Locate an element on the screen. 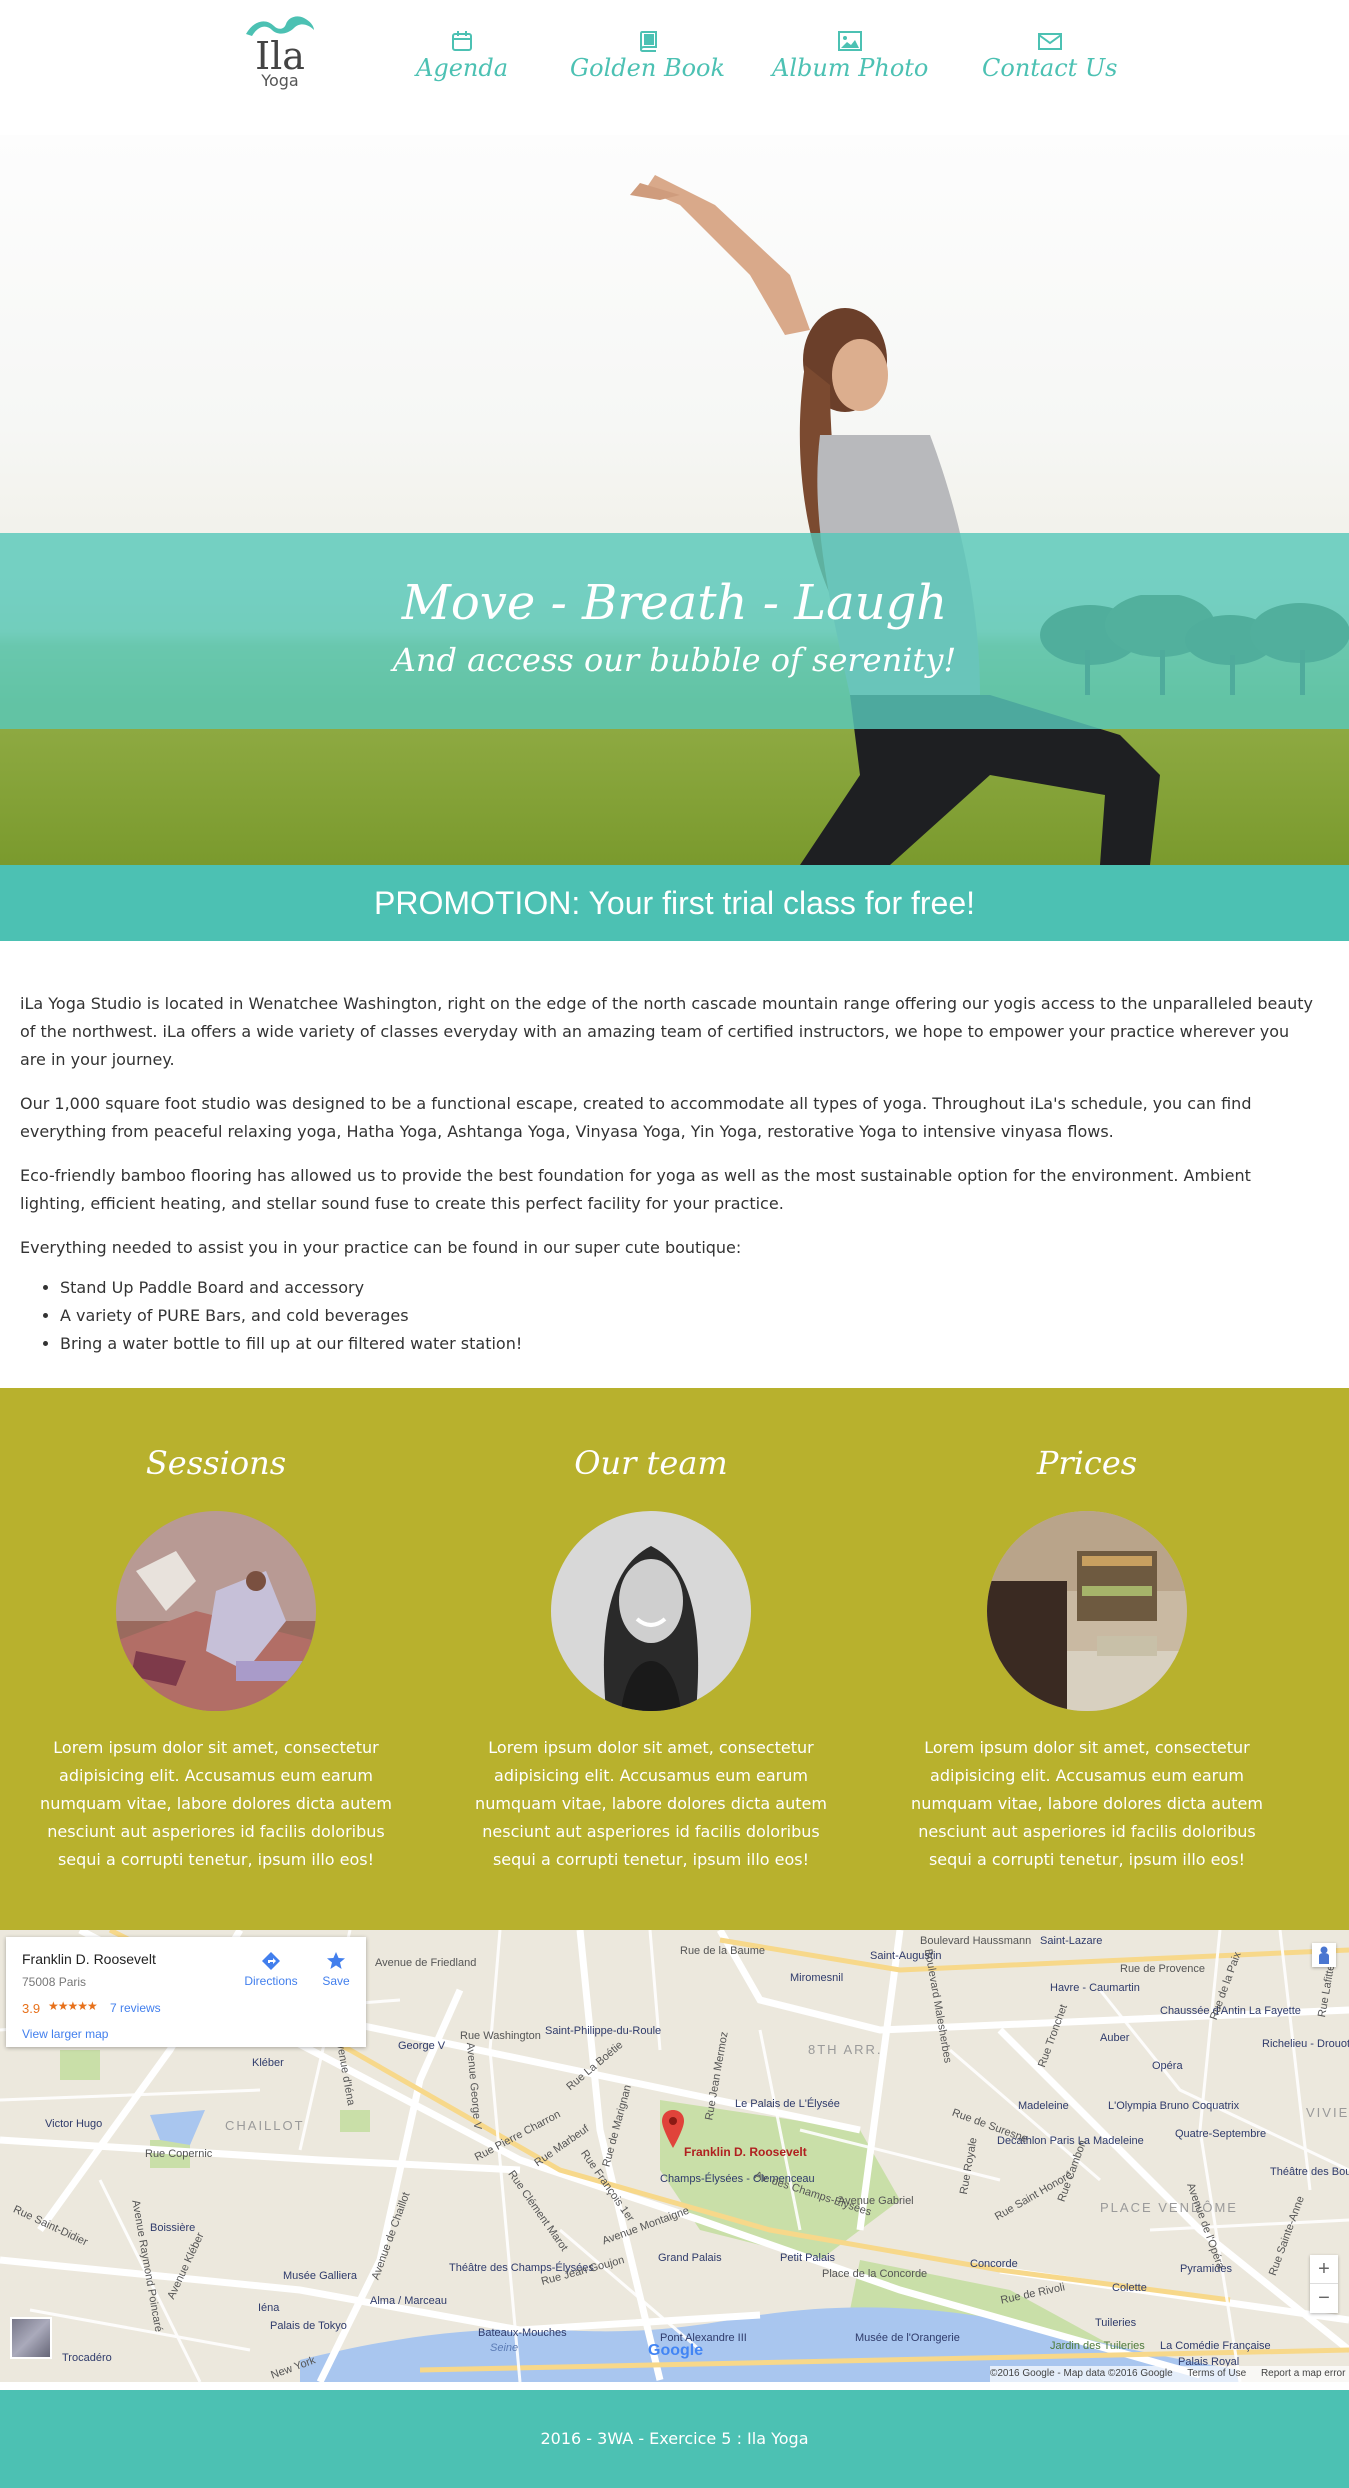  nav-contact-us: Contact Us is located at coordinates (1049, 56).